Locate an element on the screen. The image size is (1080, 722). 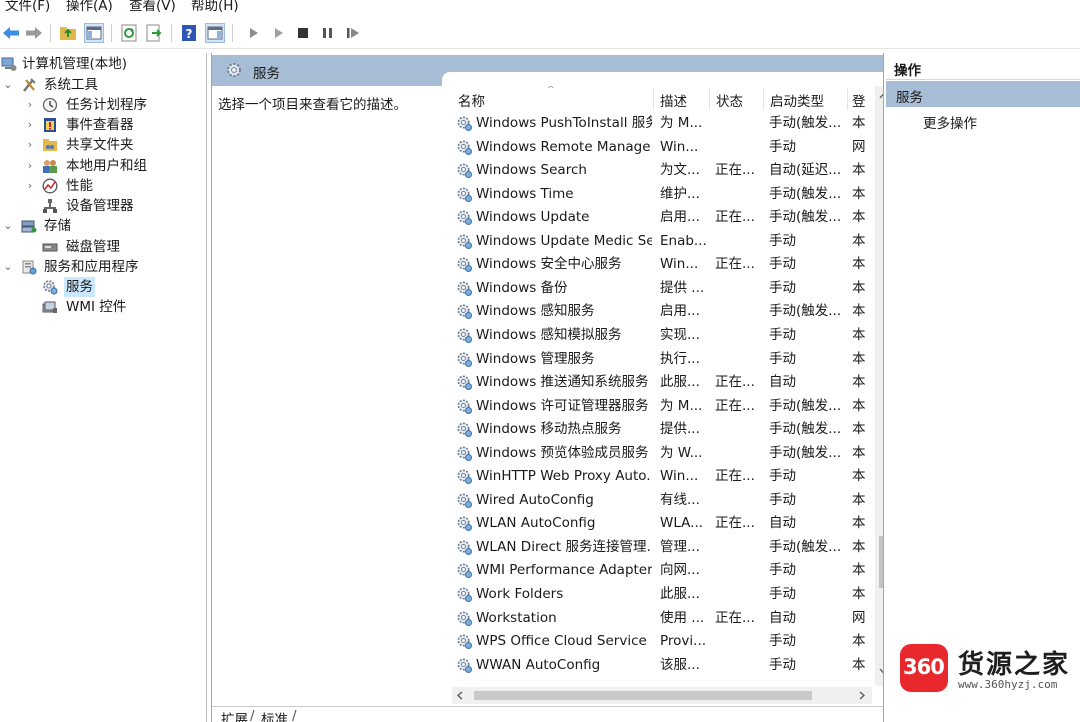
refresh-icon is located at coordinates (129, 33).